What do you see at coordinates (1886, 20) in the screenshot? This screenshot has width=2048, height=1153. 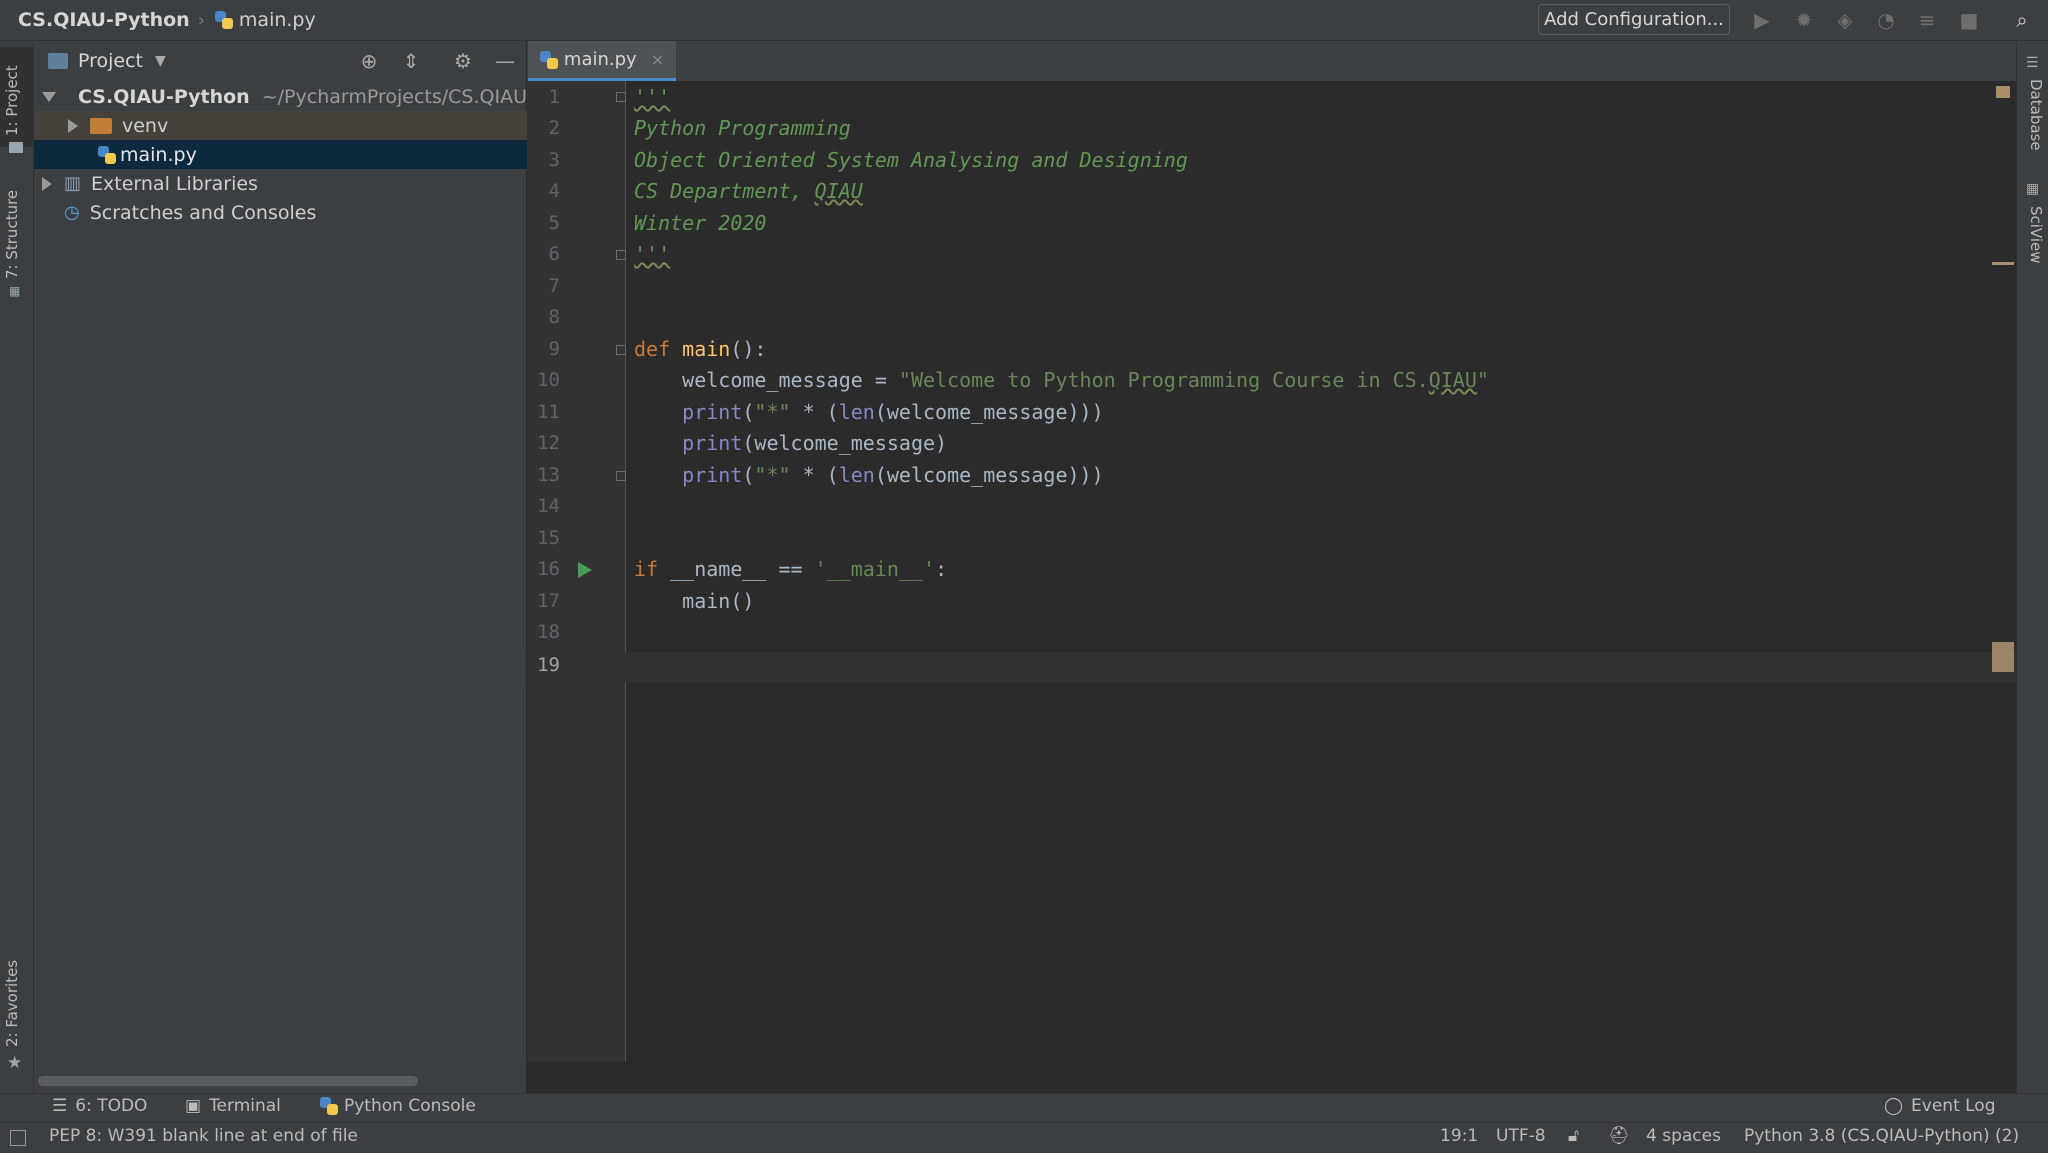 I see `profile-icon: ◔` at bounding box center [1886, 20].